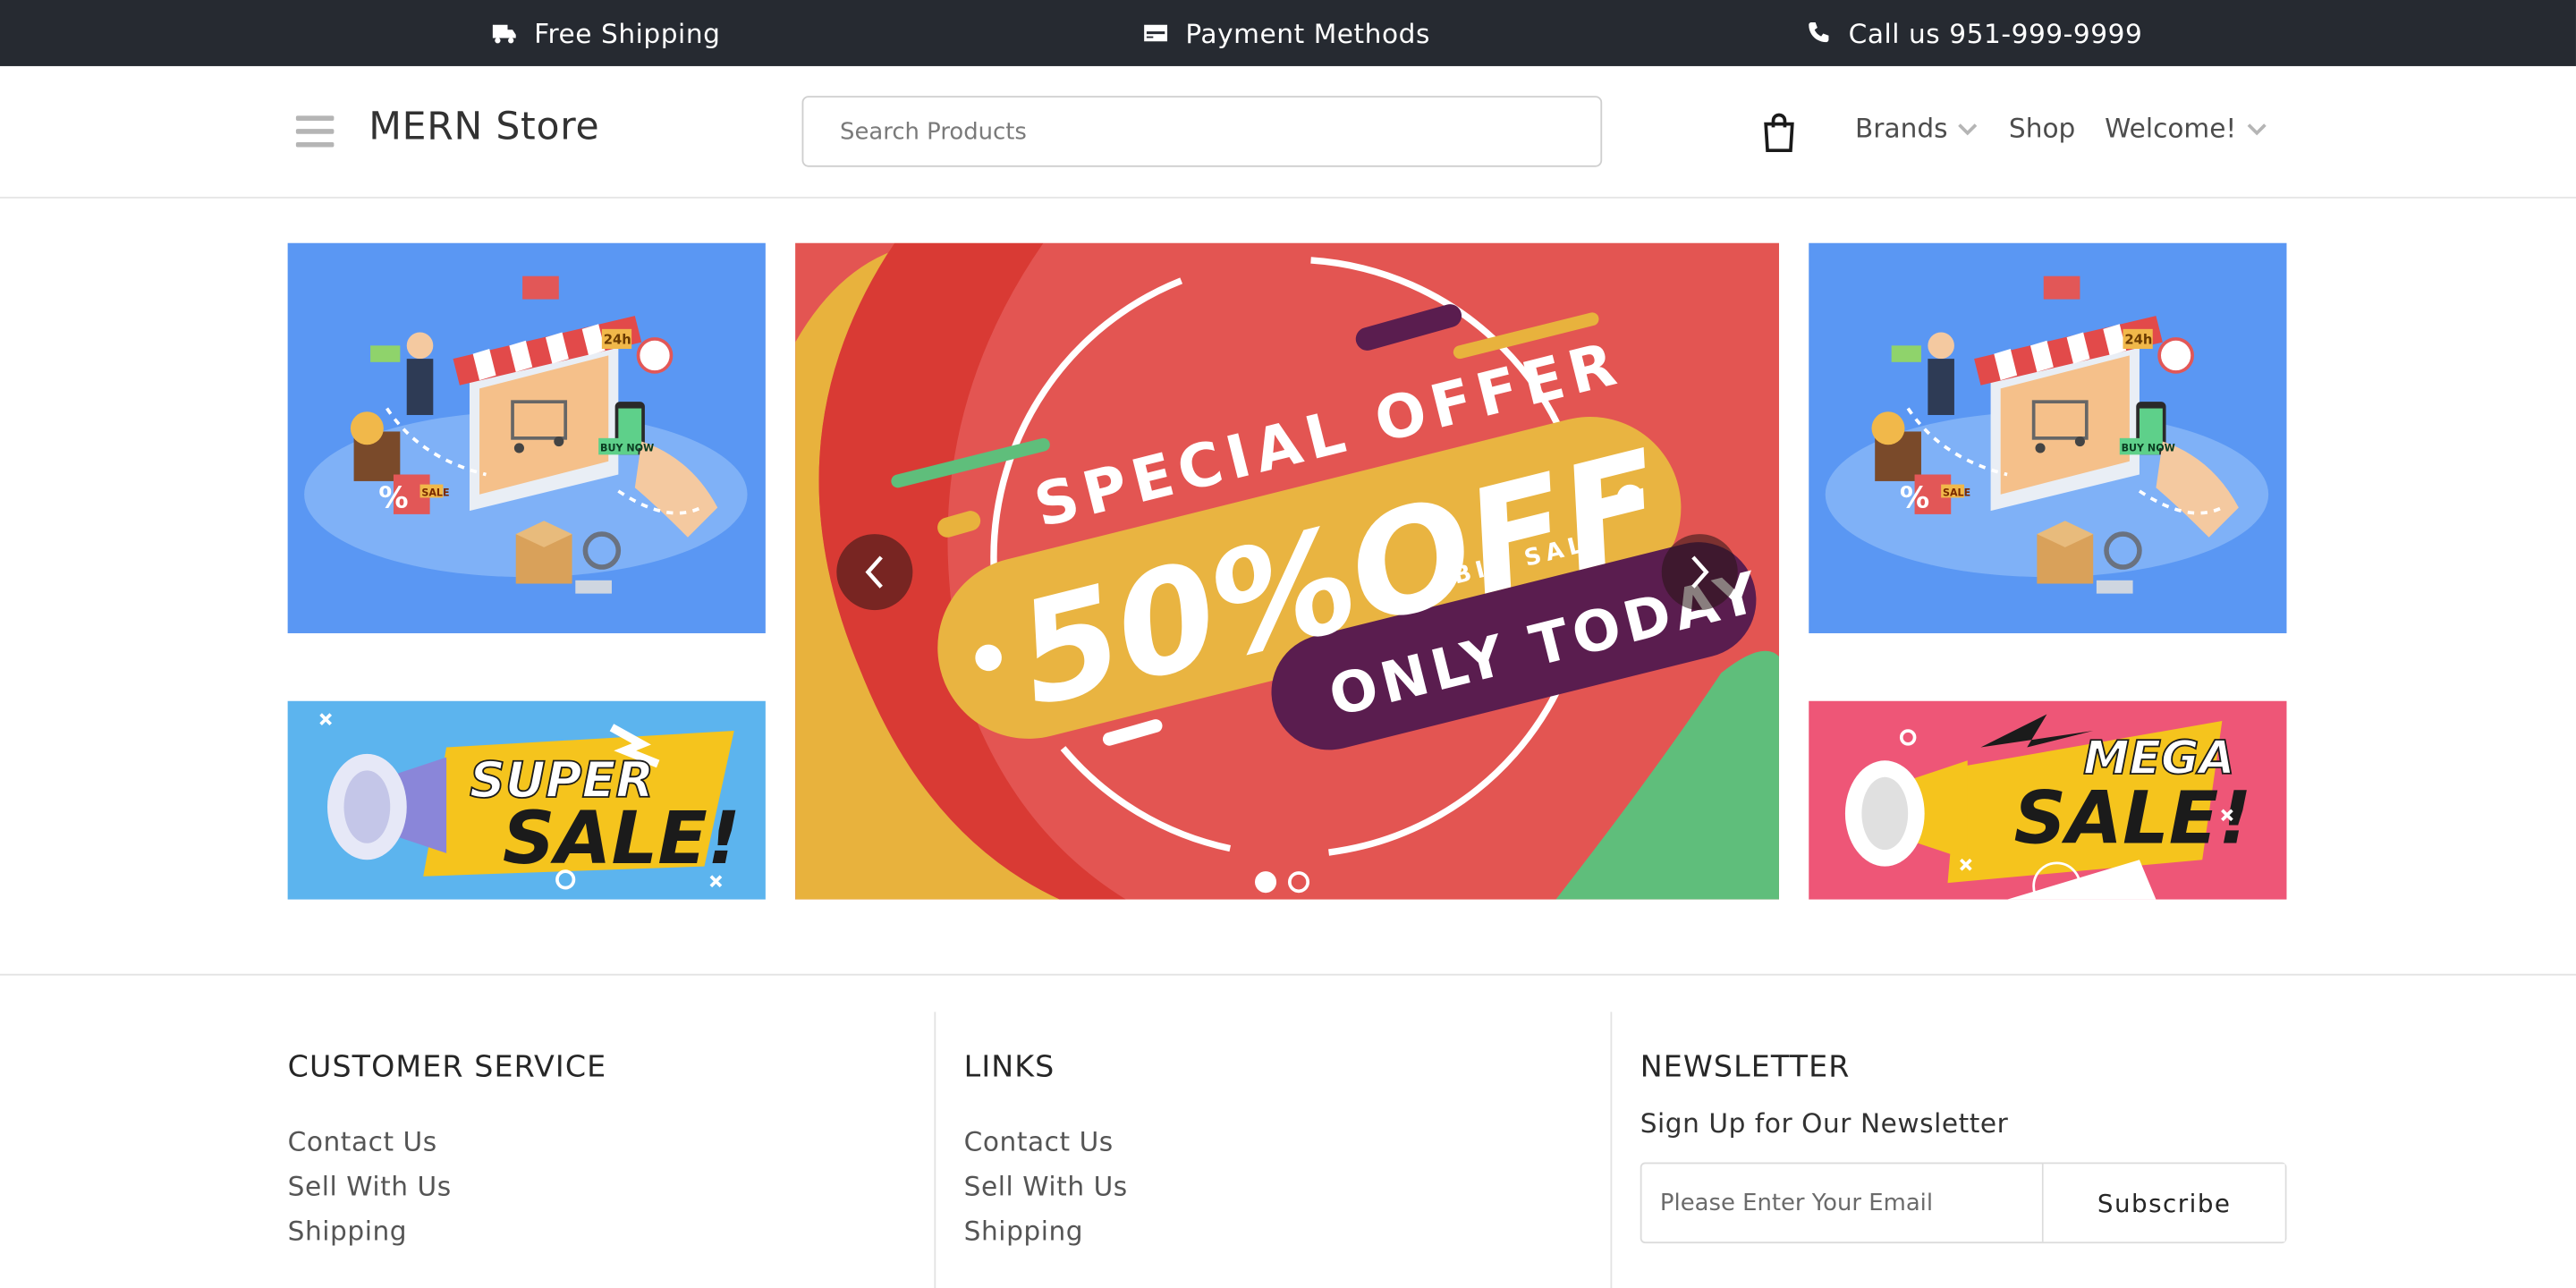 Image resolution: width=2576 pixels, height=1288 pixels. Describe the element at coordinates (1901, 128) in the screenshot. I see `nav-brands-label: Brands` at that location.